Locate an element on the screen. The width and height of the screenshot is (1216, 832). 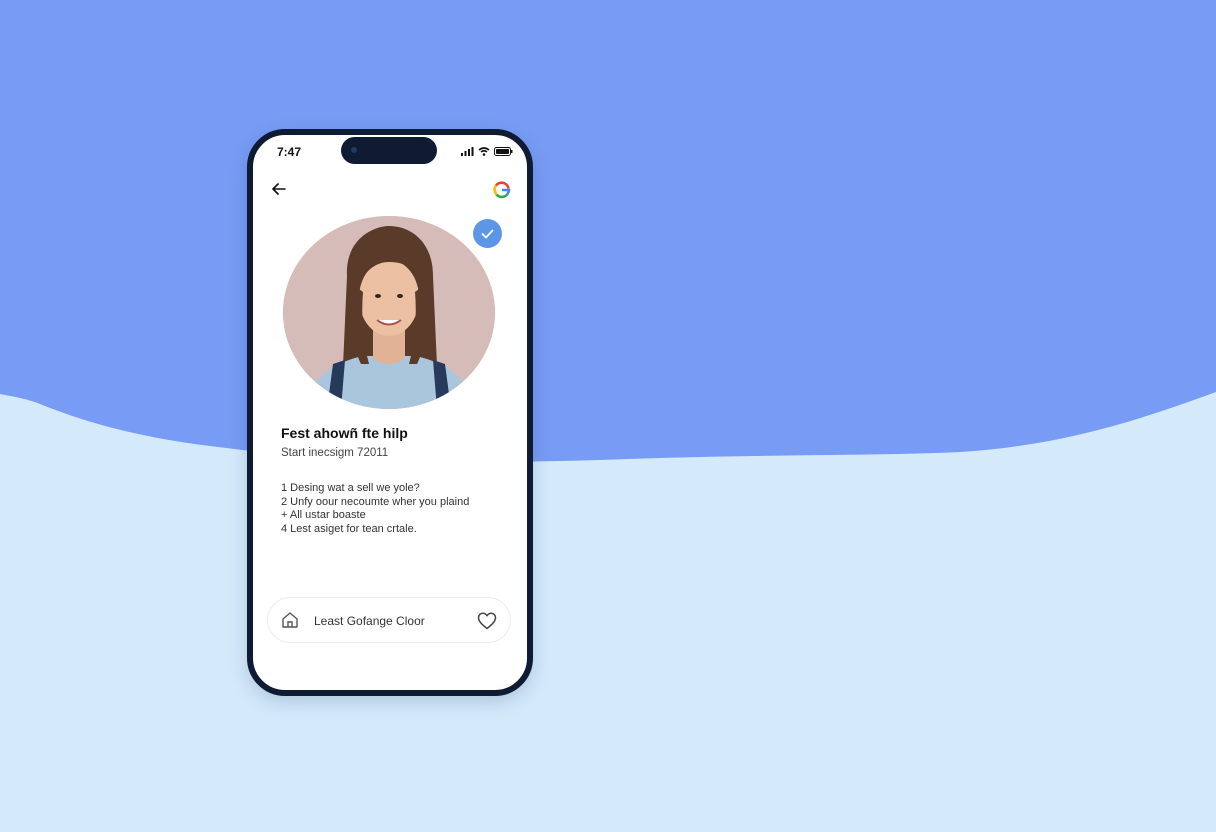
home-icon is located at coordinates (290, 620).